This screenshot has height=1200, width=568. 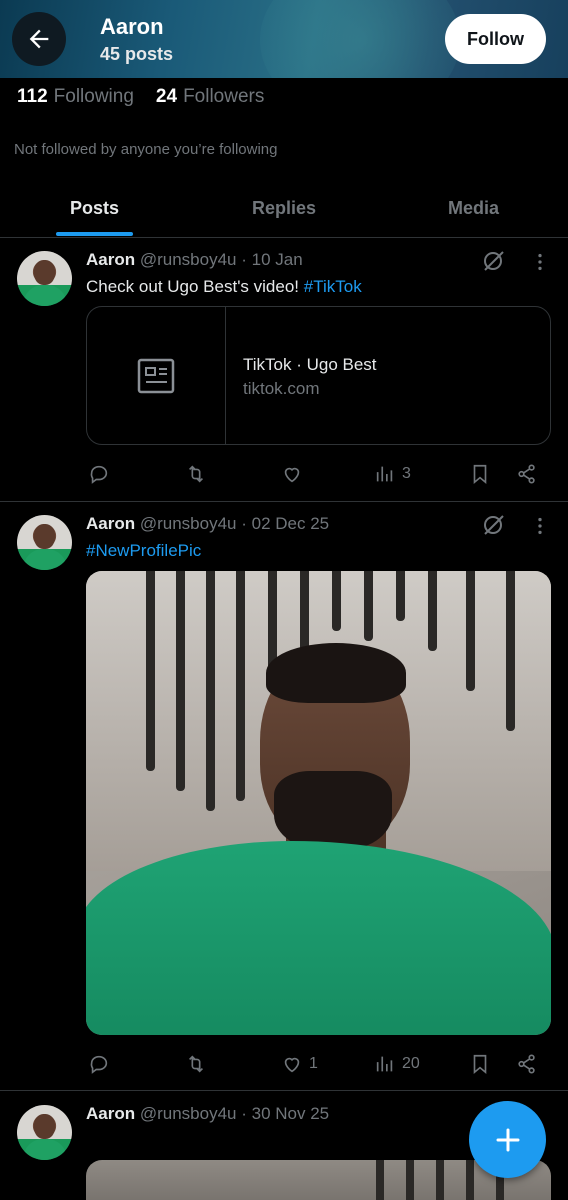 I want to click on tab-posts: Posts, so click(x=94, y=208).